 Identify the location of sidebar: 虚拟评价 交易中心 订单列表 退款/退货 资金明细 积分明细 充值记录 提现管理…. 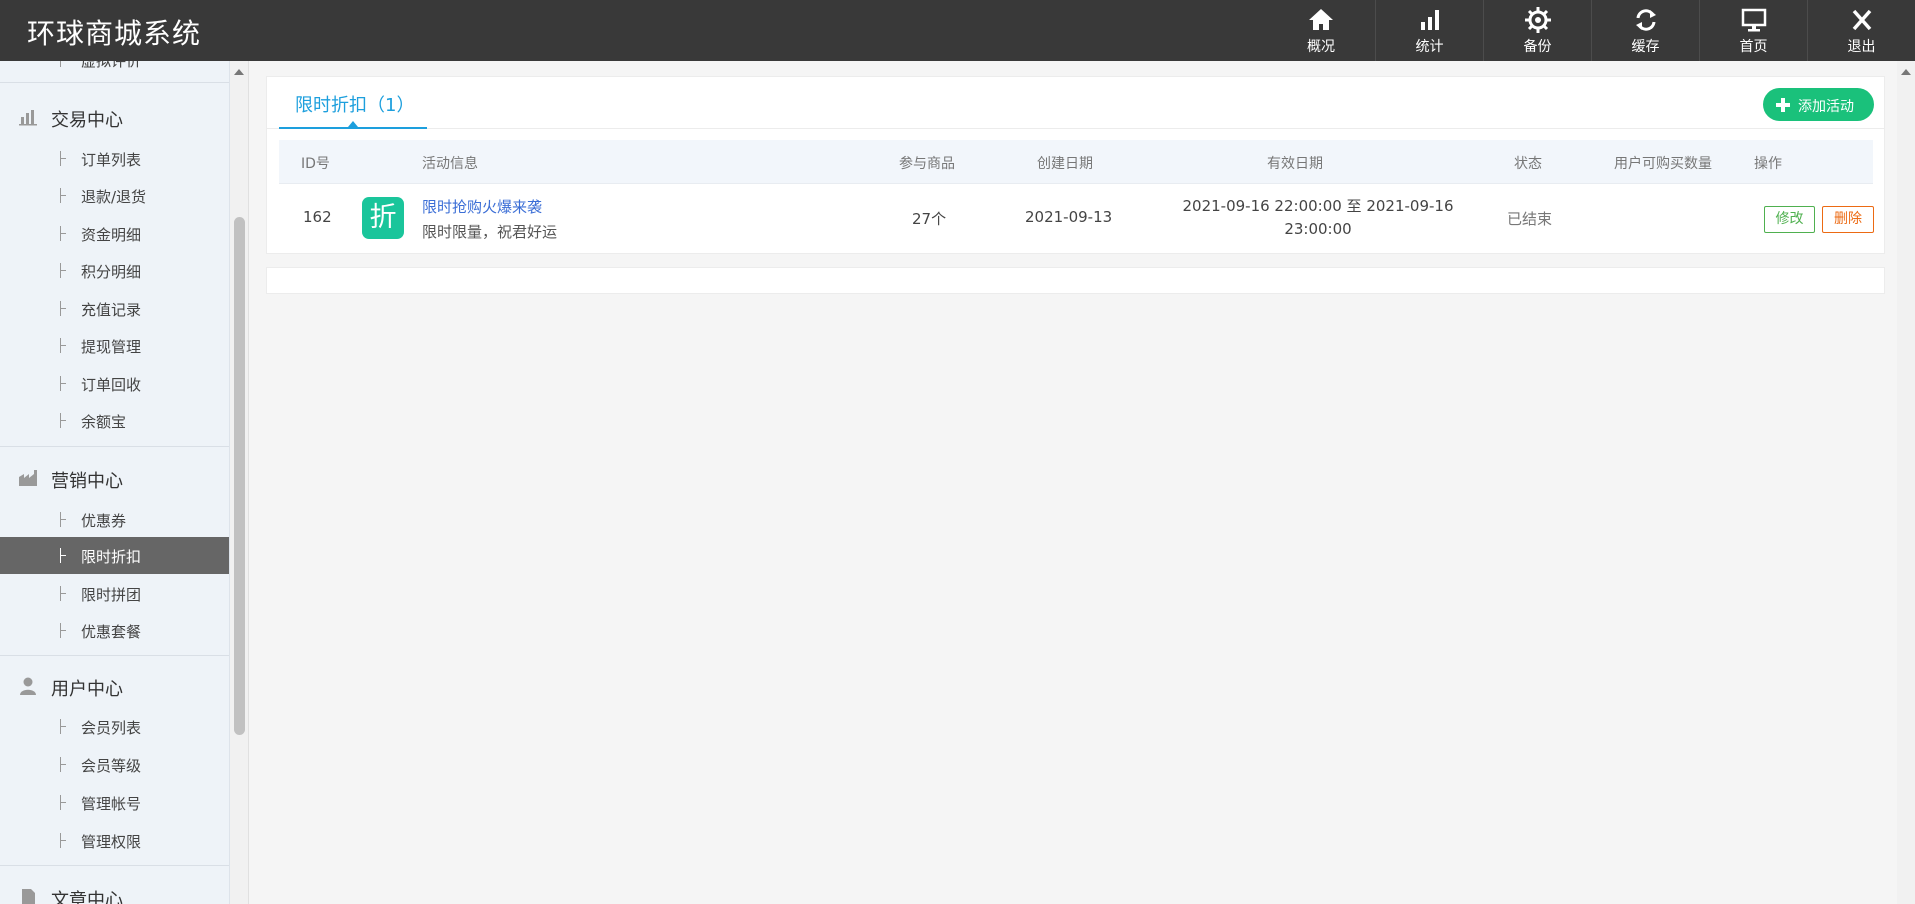
(115, 482).